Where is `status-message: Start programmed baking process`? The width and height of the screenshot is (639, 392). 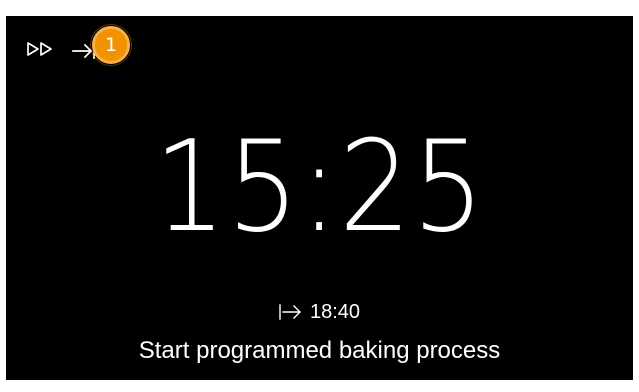 status-message: Start programmed baking process is located at coordinates (319, 350).